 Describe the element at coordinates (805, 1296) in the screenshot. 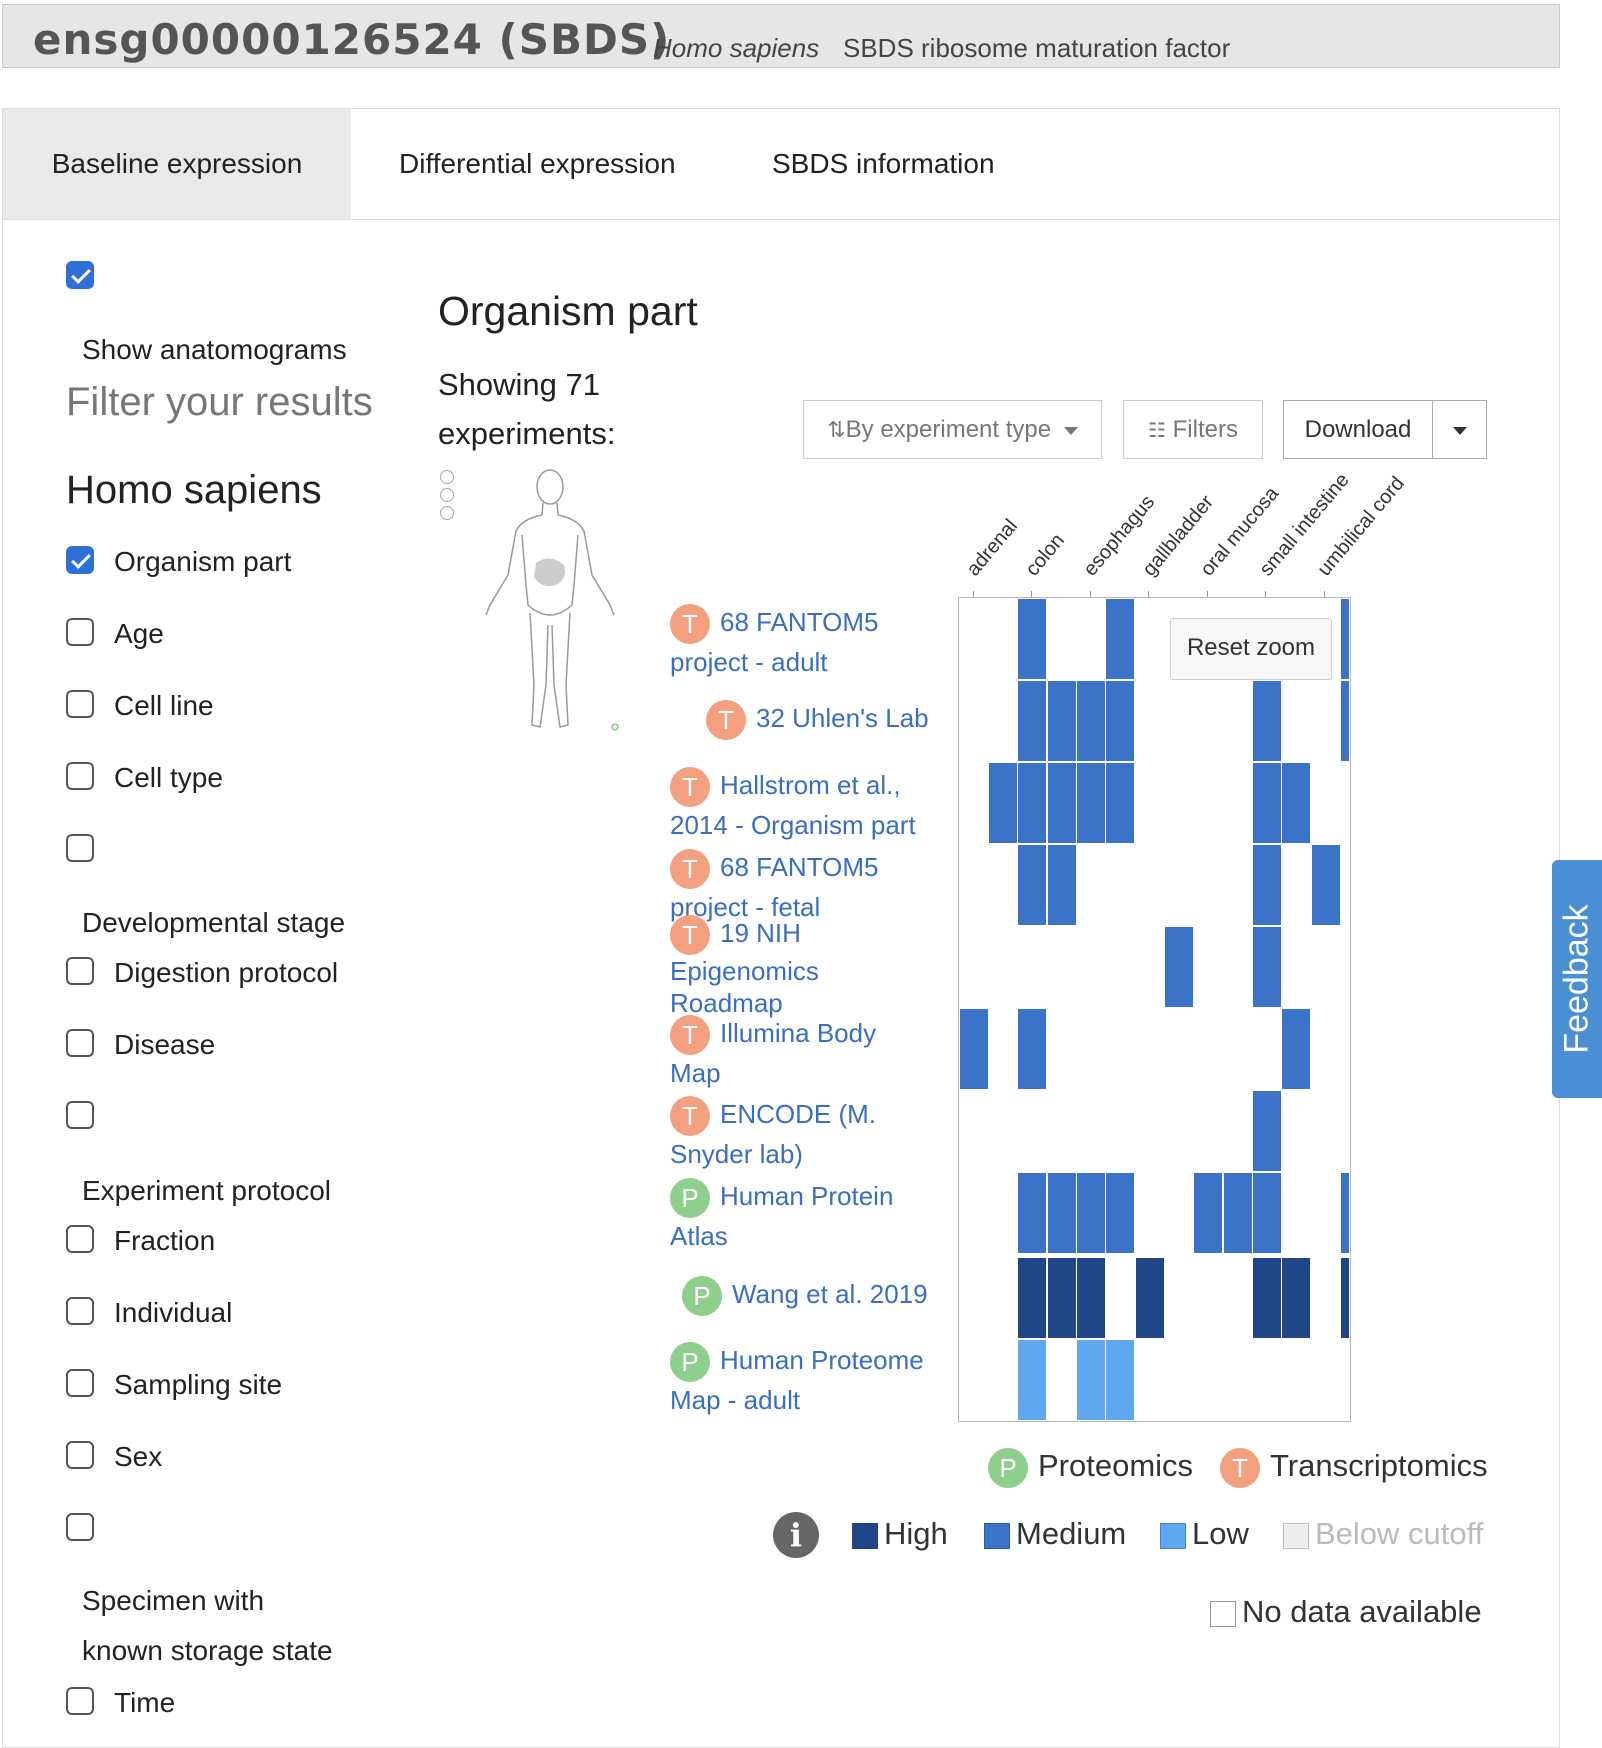

I see `experiment-row-label: P Wang et al. 2019` at that location.